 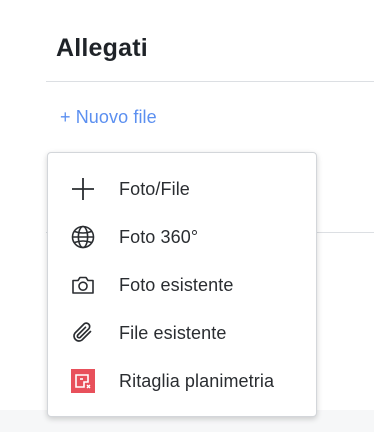 I want to click on menu-item-existing-file: File esistente, so click(x=182, y=333).